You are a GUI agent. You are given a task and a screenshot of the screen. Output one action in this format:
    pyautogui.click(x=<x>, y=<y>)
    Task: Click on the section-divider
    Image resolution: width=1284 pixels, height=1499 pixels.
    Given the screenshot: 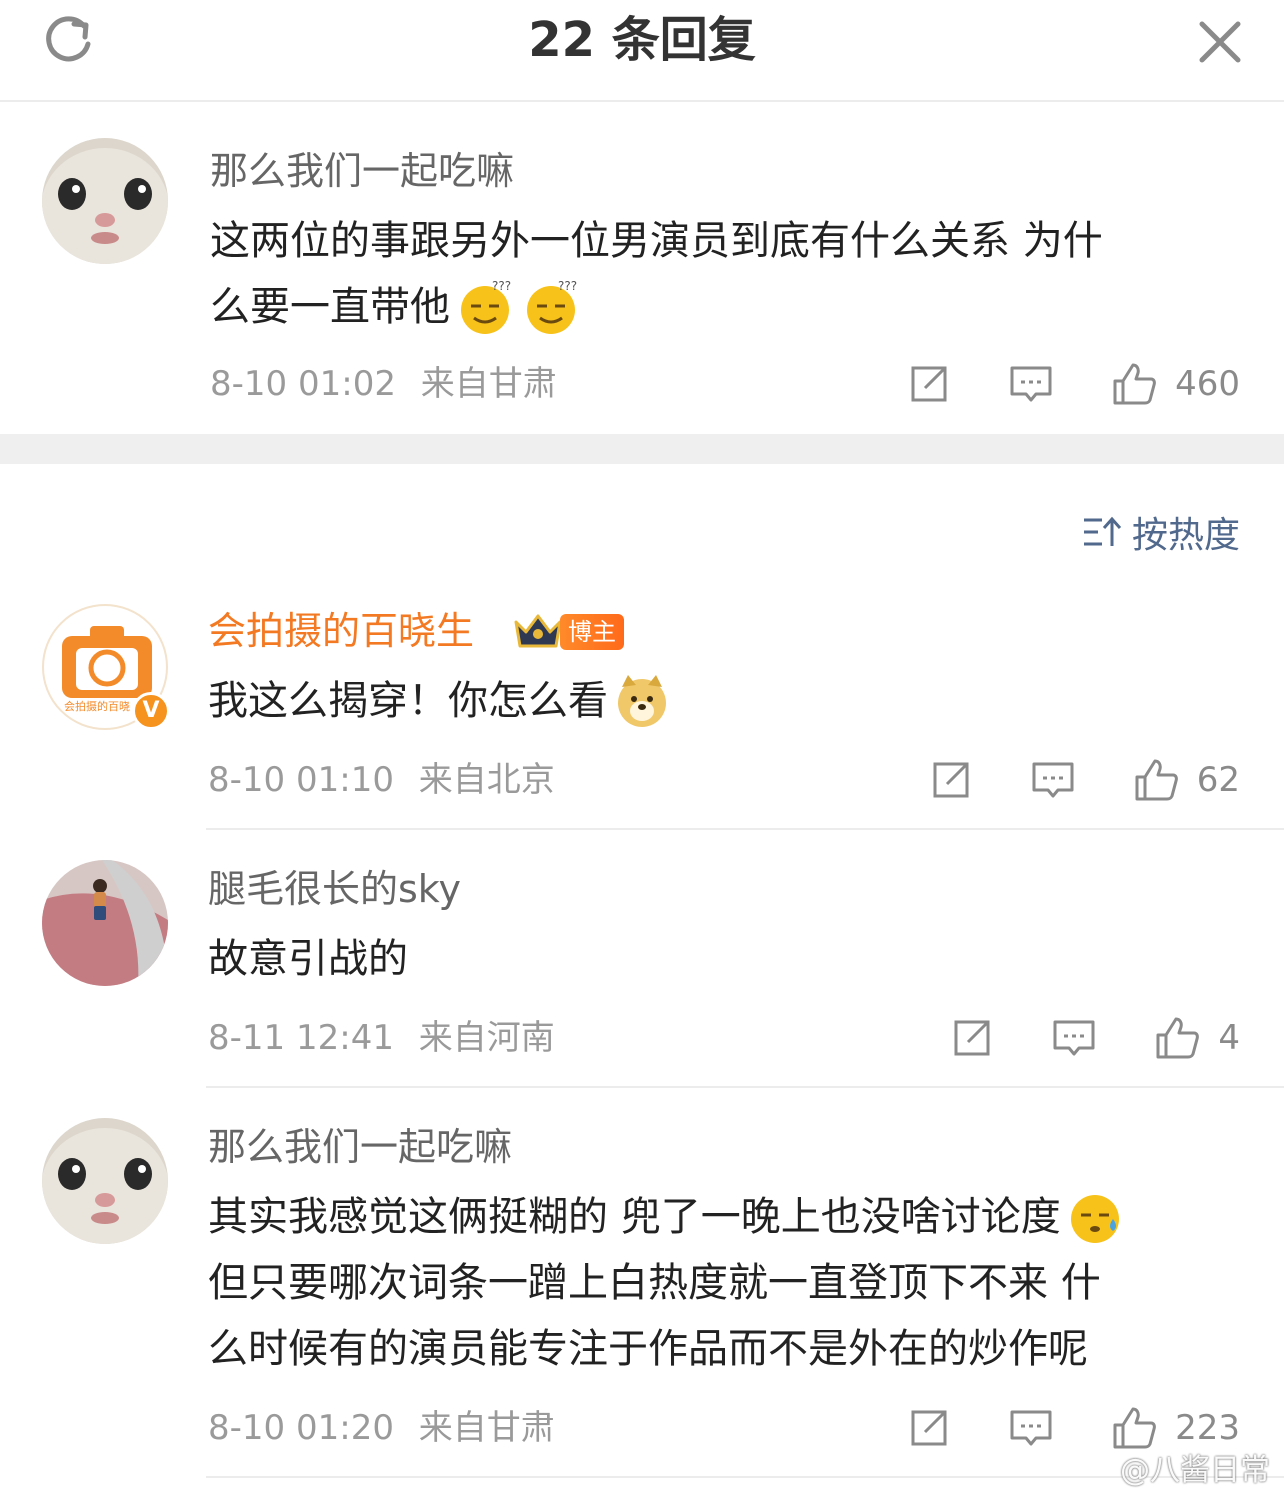 What is the action you would take?
    pyautogui.click(x=642, y=449)
    